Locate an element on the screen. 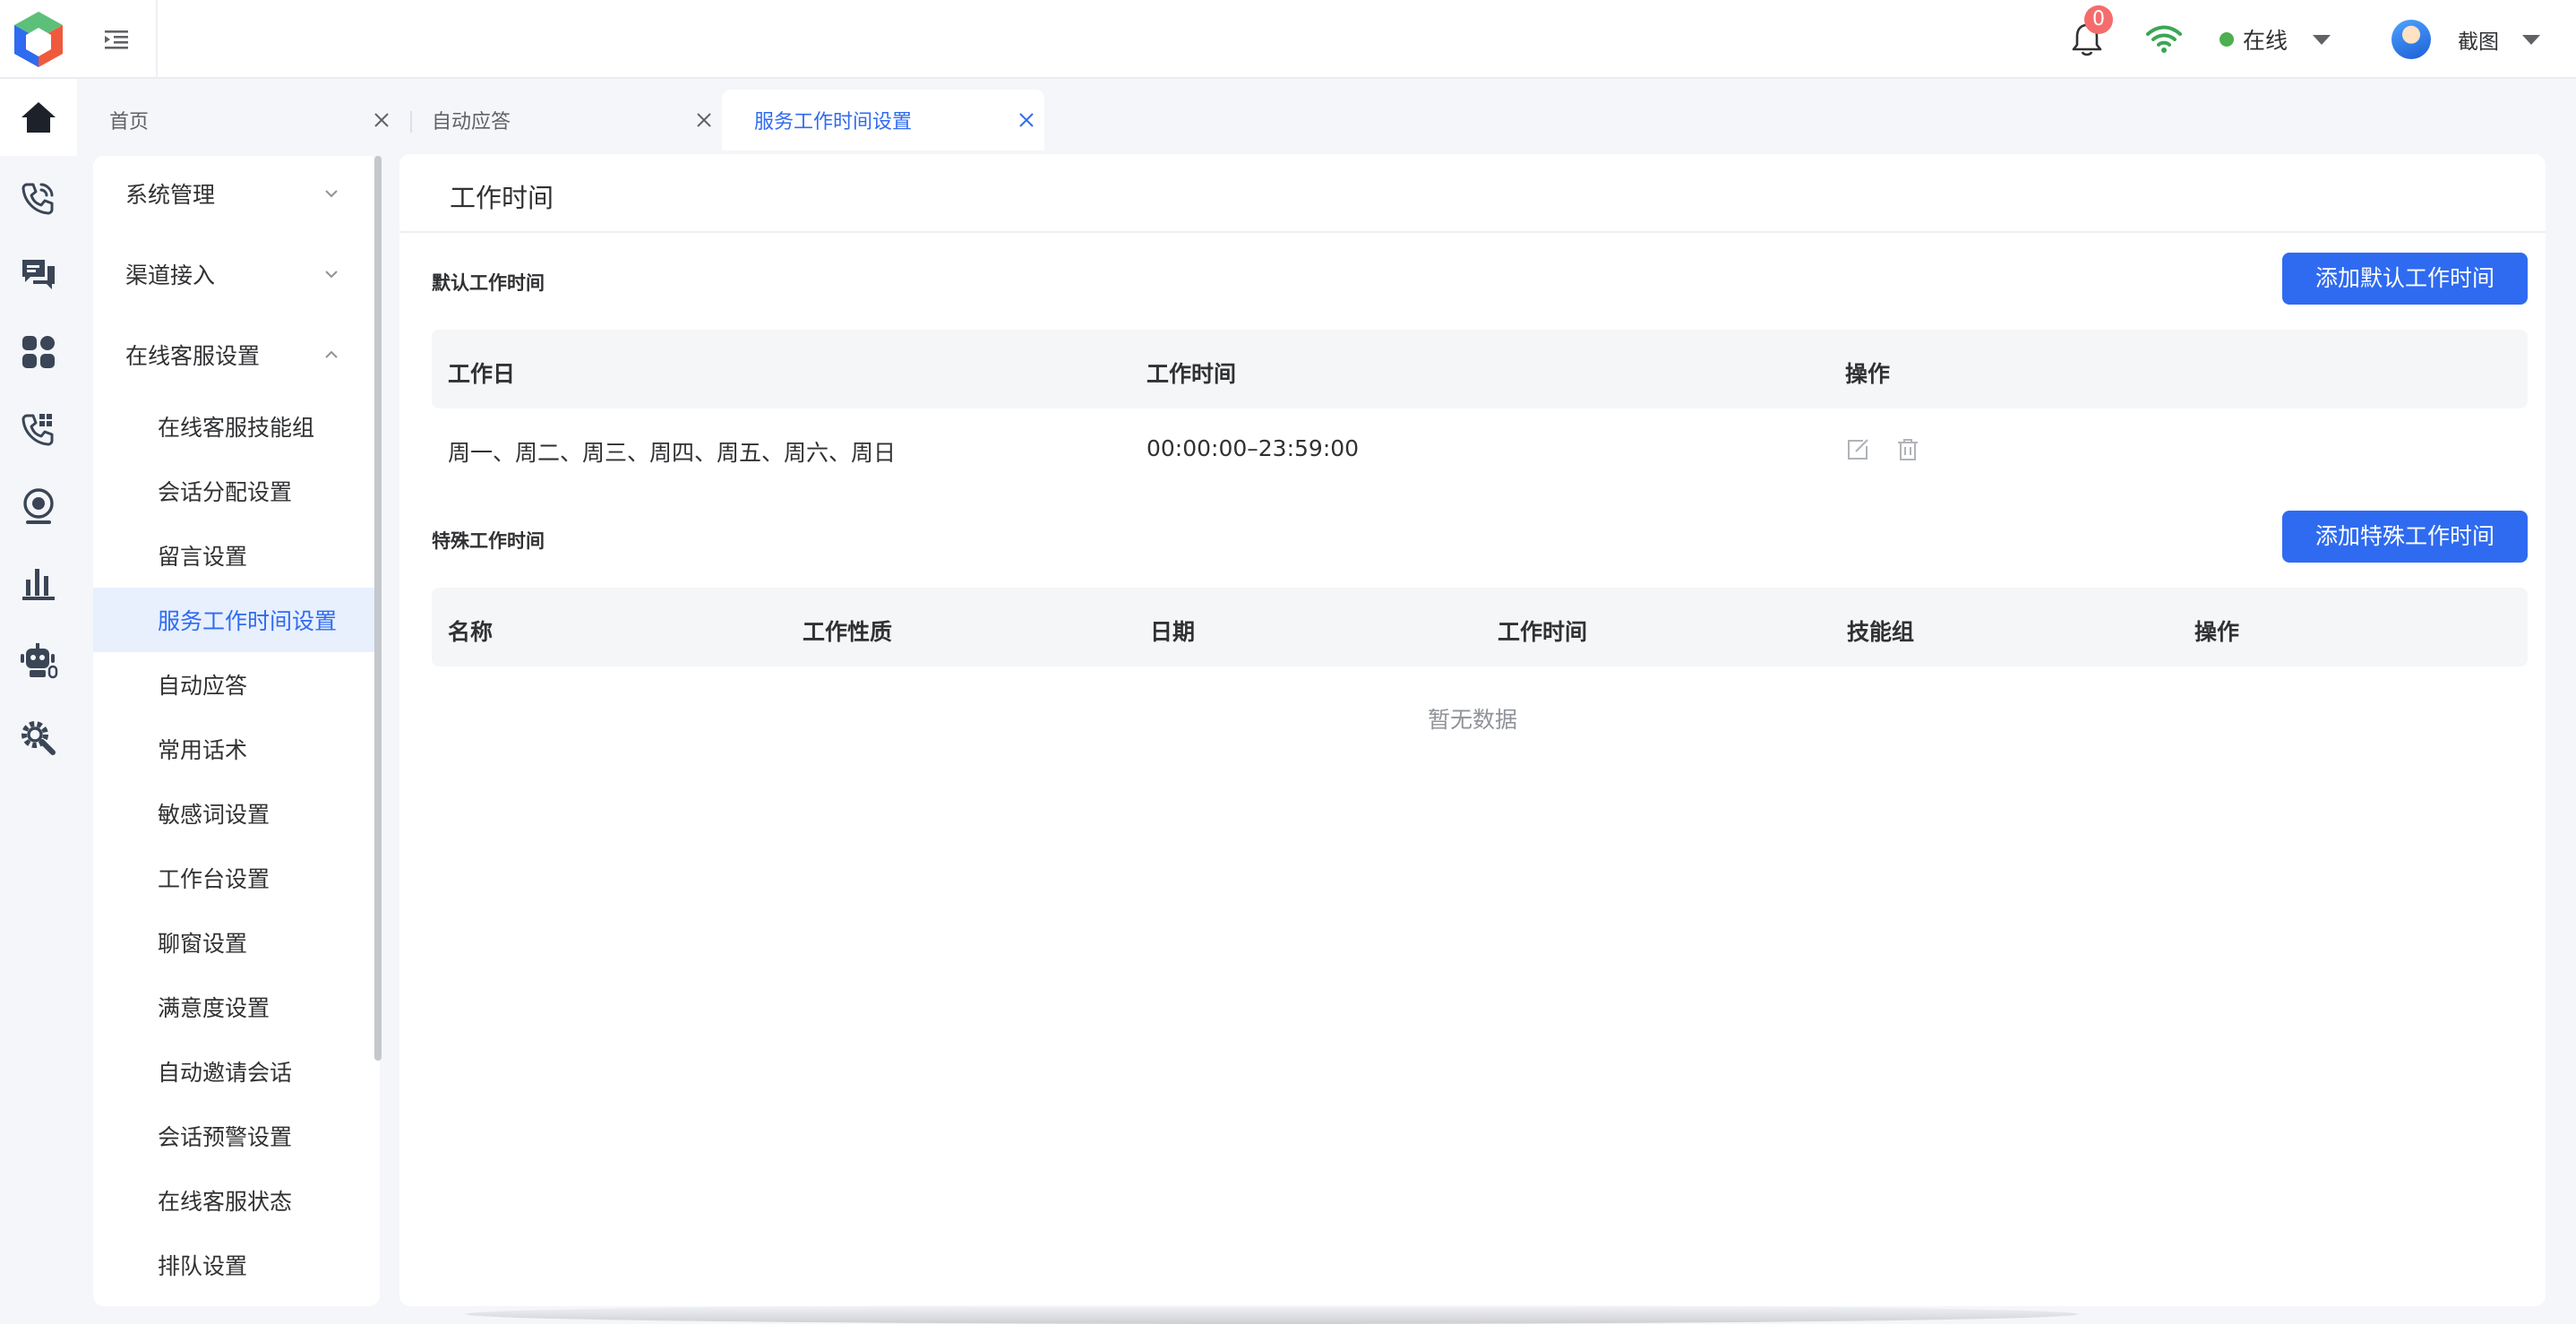  page-title: 工作时间 is located at coordinates (502, 198).